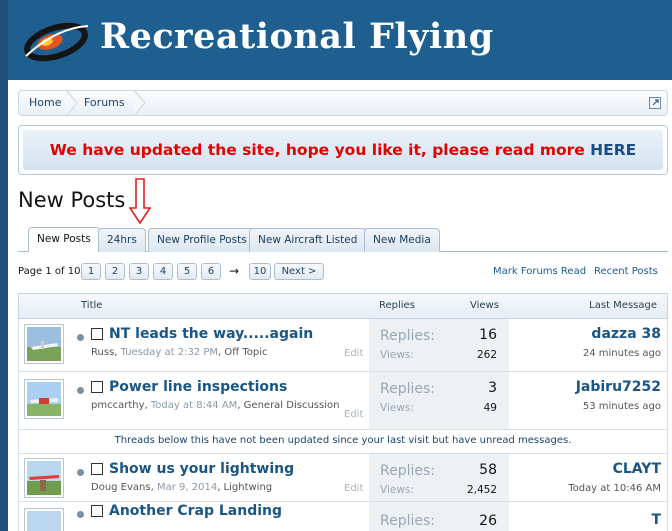 Image resolution: width=672 pixels, height=531 pixels. I want to click on thread-forum: General Discussion, so click(292, 405).